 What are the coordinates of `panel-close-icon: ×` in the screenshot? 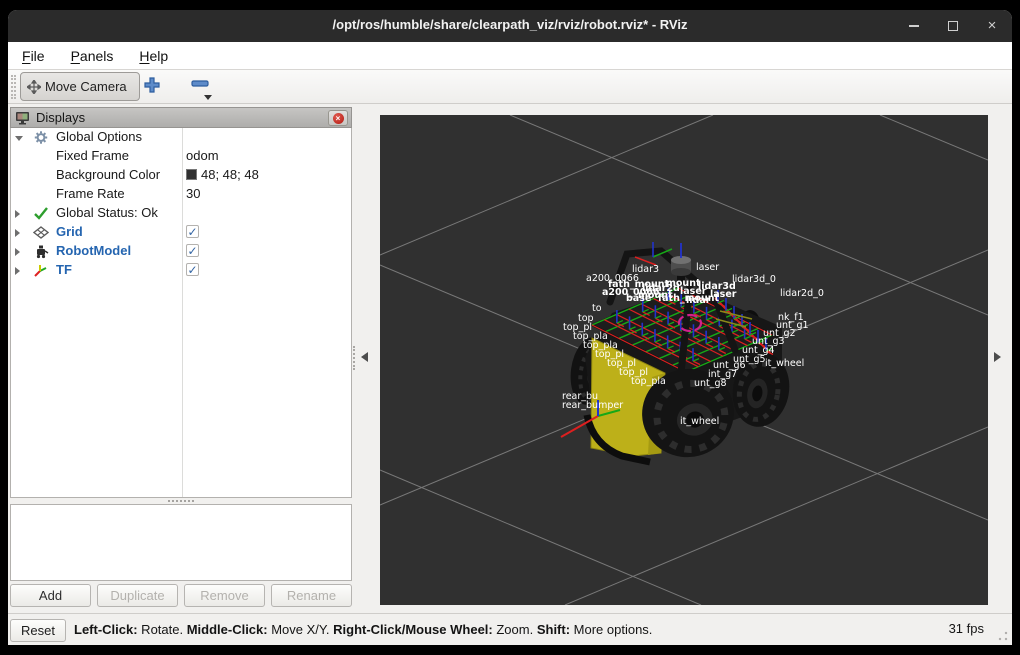 It's located at (338, 118).